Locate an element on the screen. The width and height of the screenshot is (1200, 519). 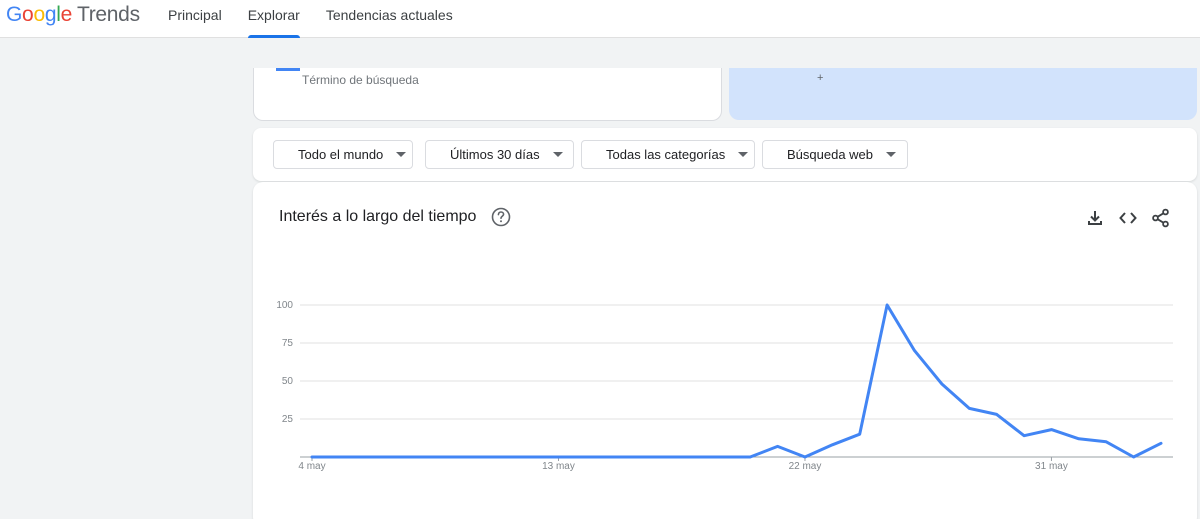
y-tick-label: 25 is located at coordinates (288, 419).